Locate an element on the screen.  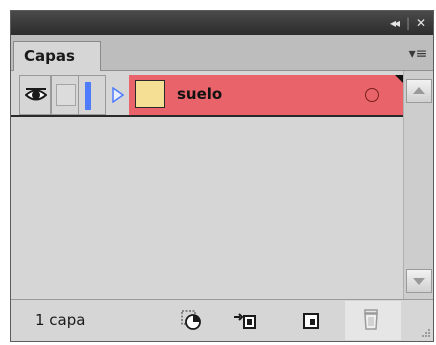
tab-capas: Capas is located at coordinates (57, 56).